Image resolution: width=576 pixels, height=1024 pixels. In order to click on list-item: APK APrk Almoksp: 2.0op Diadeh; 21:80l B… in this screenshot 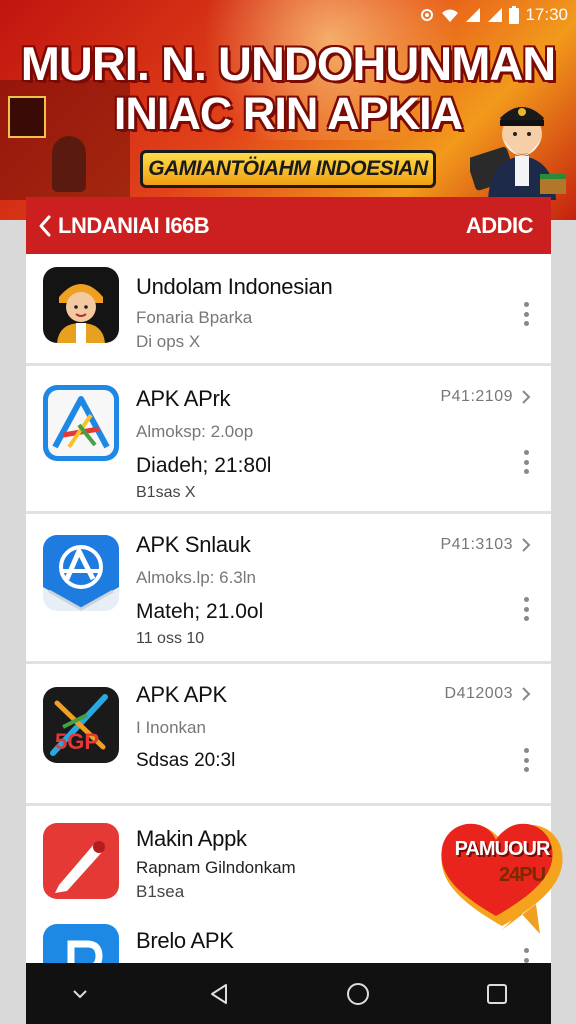, I will do `click(288, 440)`.